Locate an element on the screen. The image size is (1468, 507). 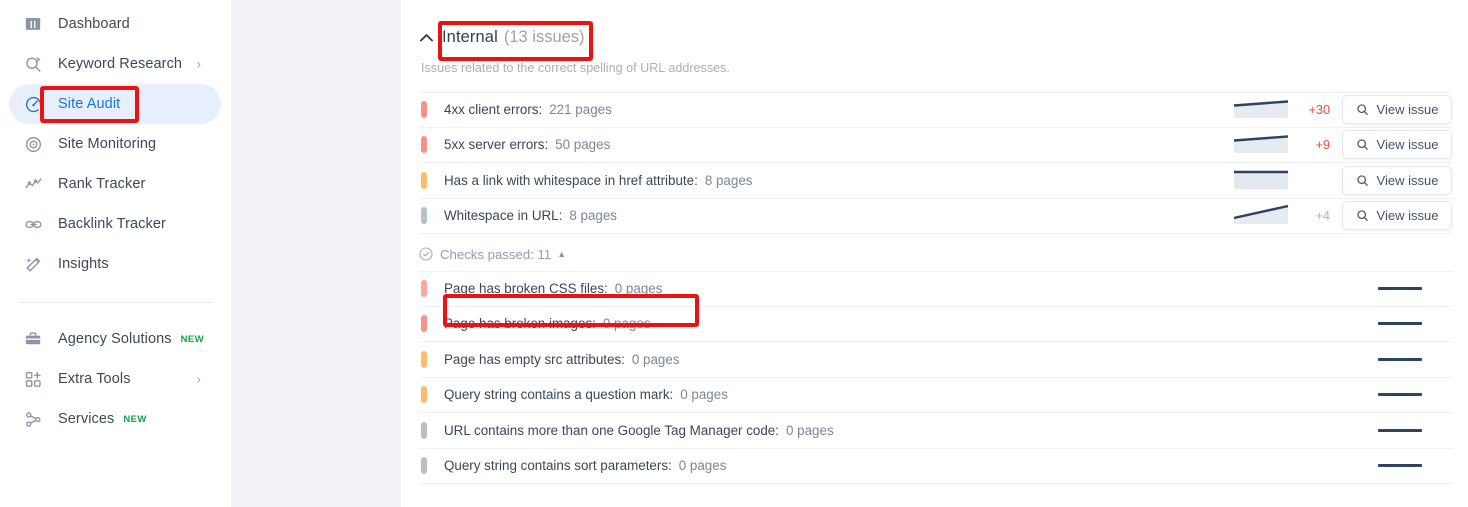
sidebar-item-dashboard: Dashboard is located at coordinates (115, 24).